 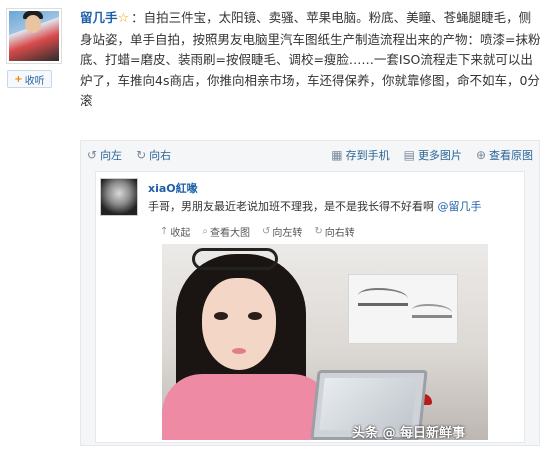 I want to click on rotate-right-small-icon: ↻, so click(x=318, y=231).